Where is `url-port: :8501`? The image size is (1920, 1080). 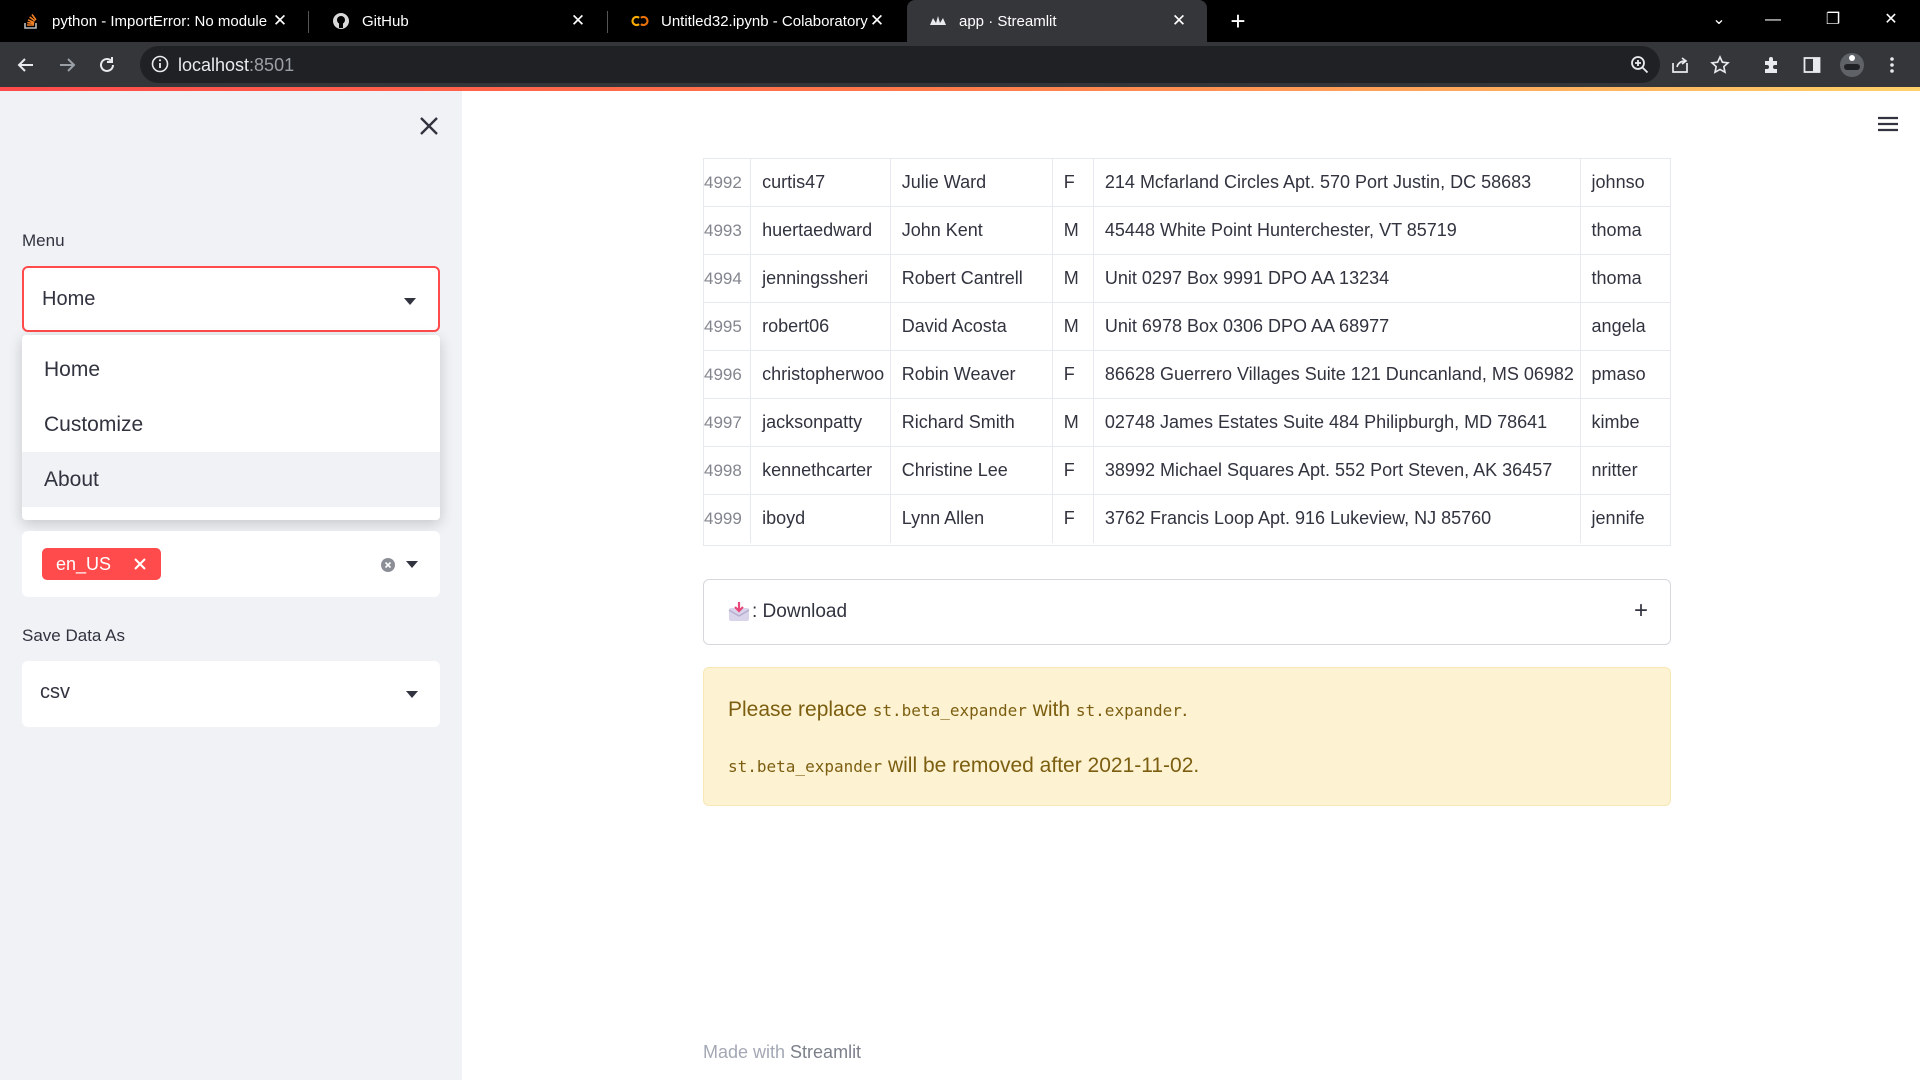 url-port: :8501 is located at coordinates (272, 65).